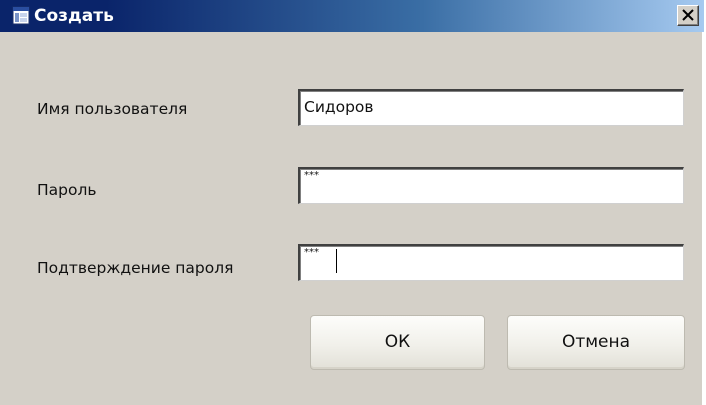  Describe the element at coordinates (491, 185) in the screenshot. I see `password-input: ***` at that location.